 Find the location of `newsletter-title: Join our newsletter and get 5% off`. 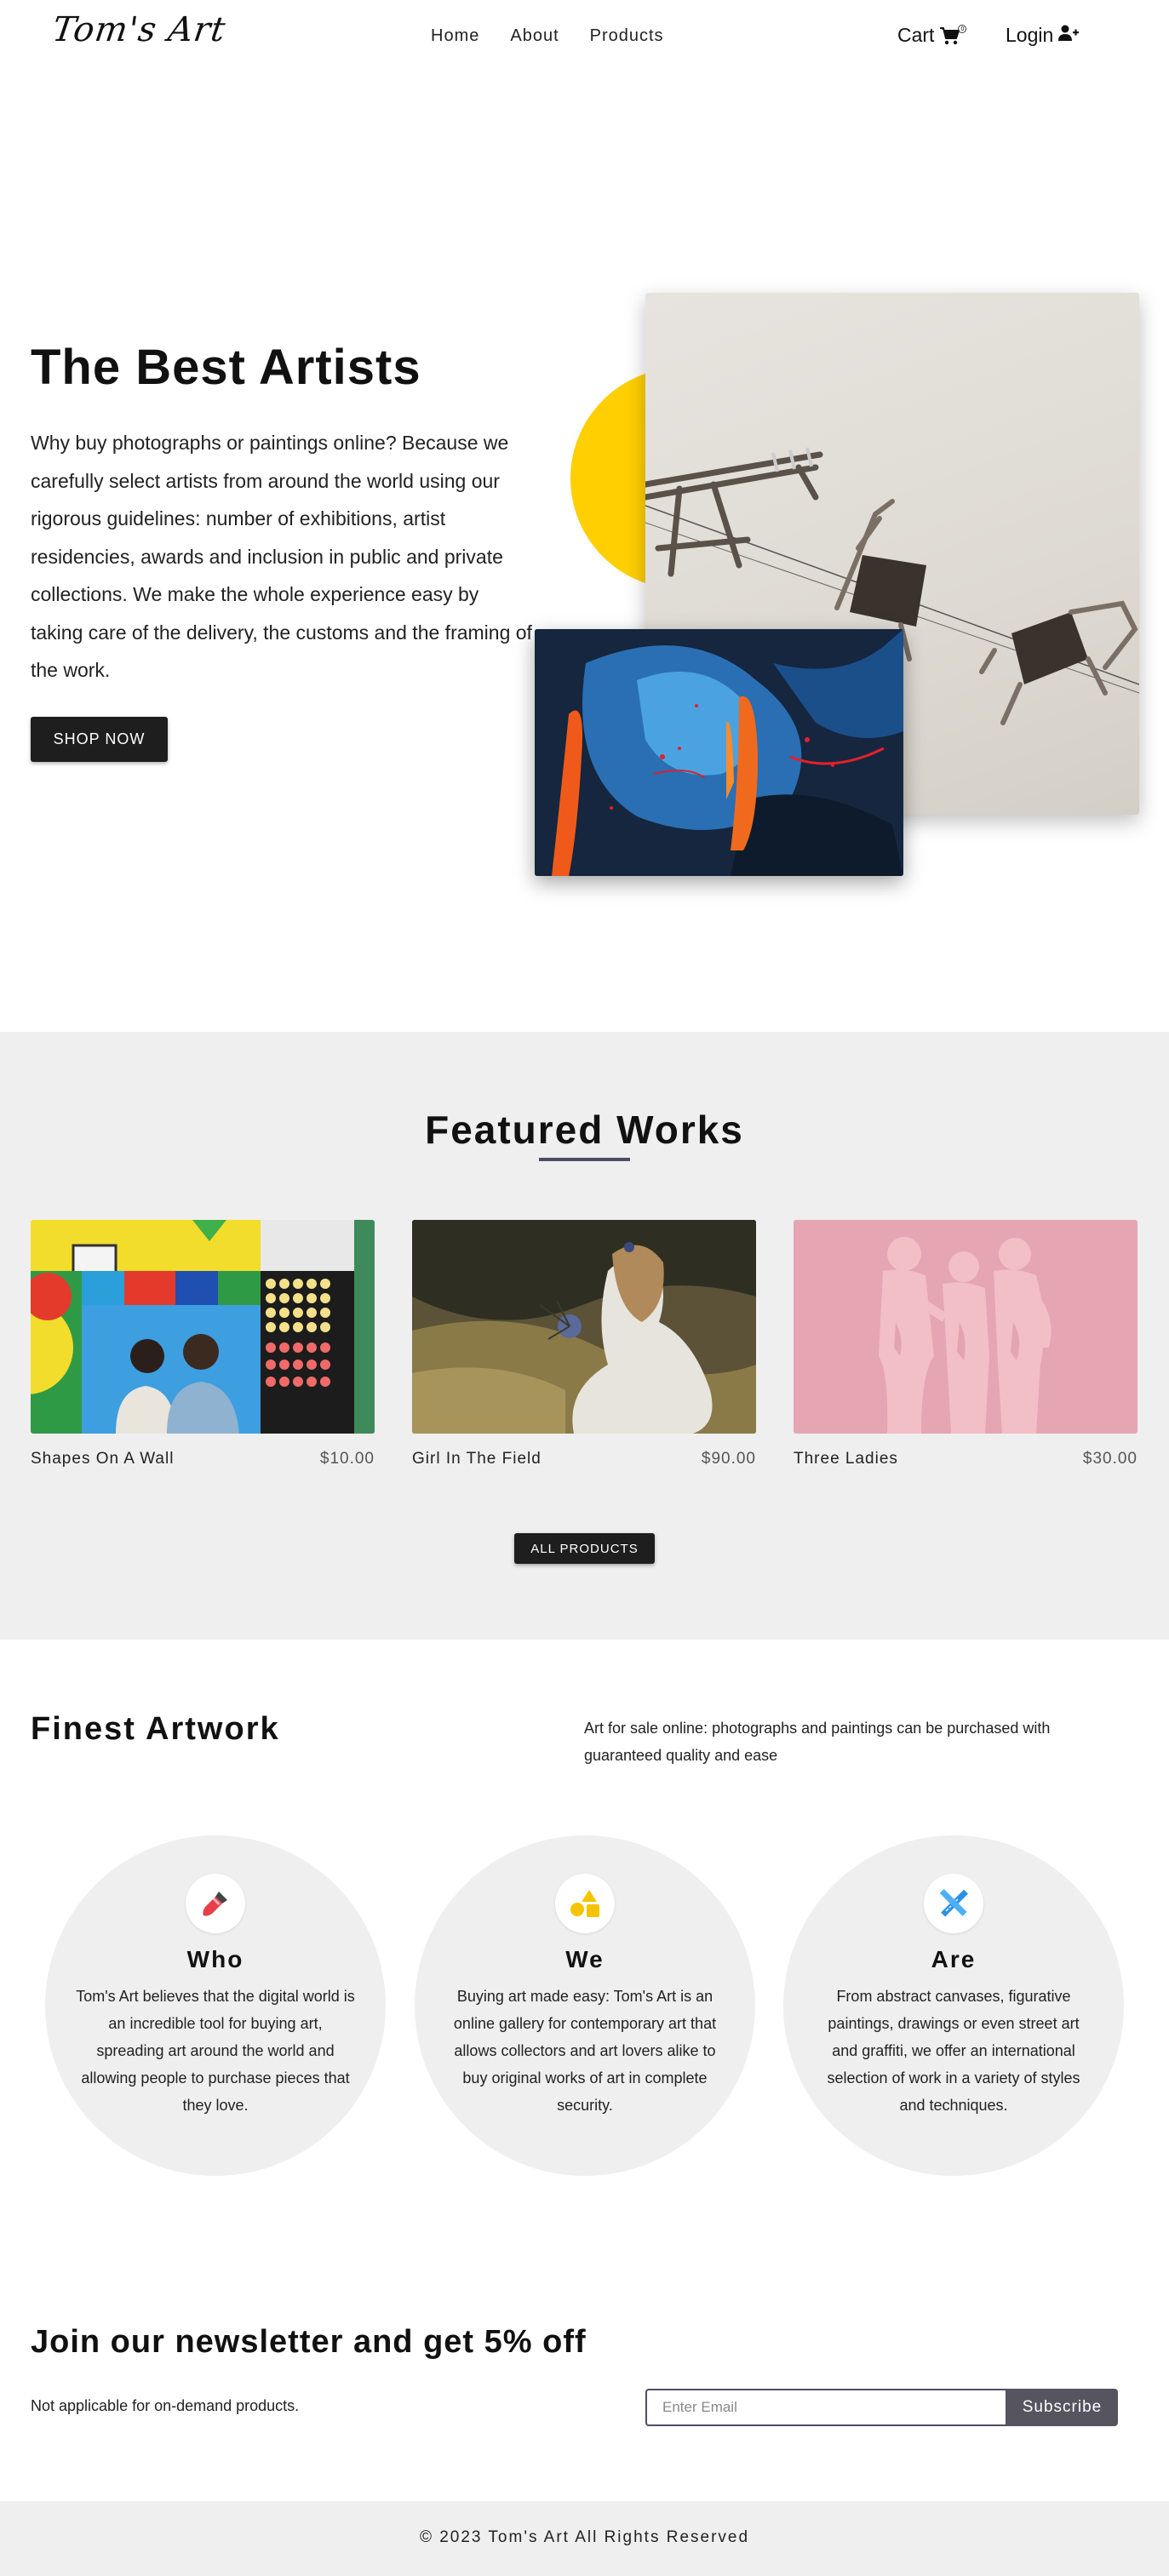

newsletter-title: Join our newsletter and get 5% off is located at coordinates (309, 2342).